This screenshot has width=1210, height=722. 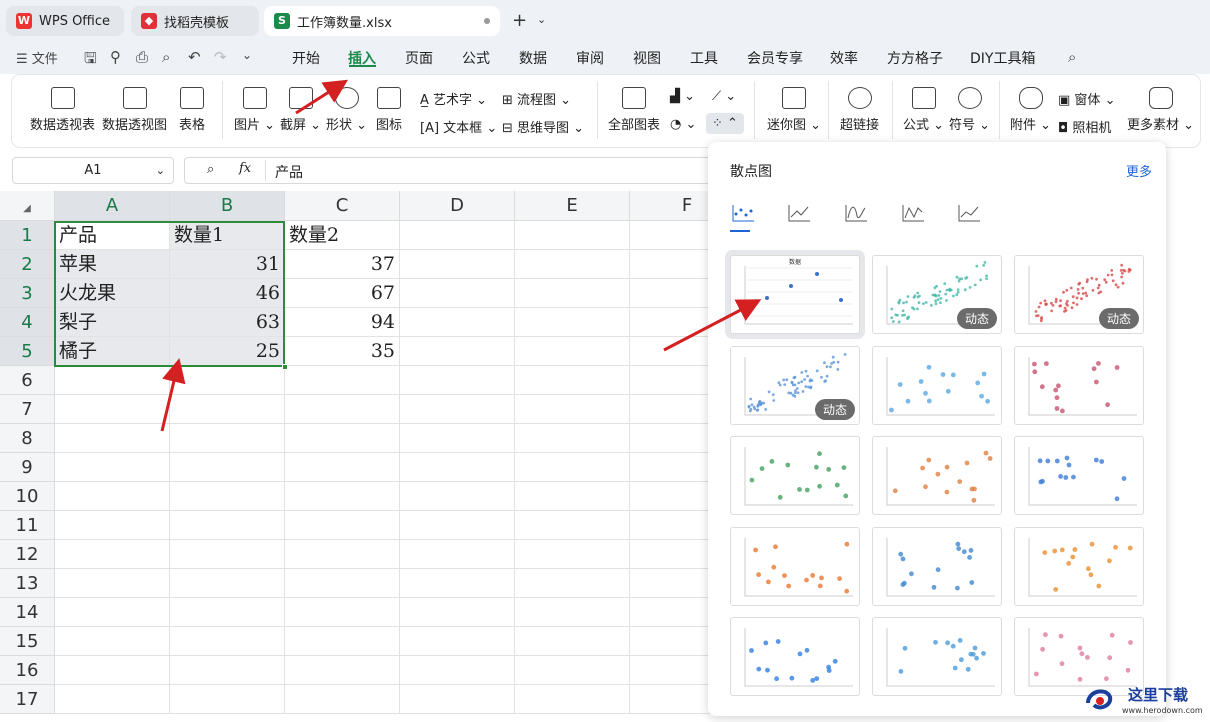 I want to click on row-header: 10, so click(x=27, y=496).